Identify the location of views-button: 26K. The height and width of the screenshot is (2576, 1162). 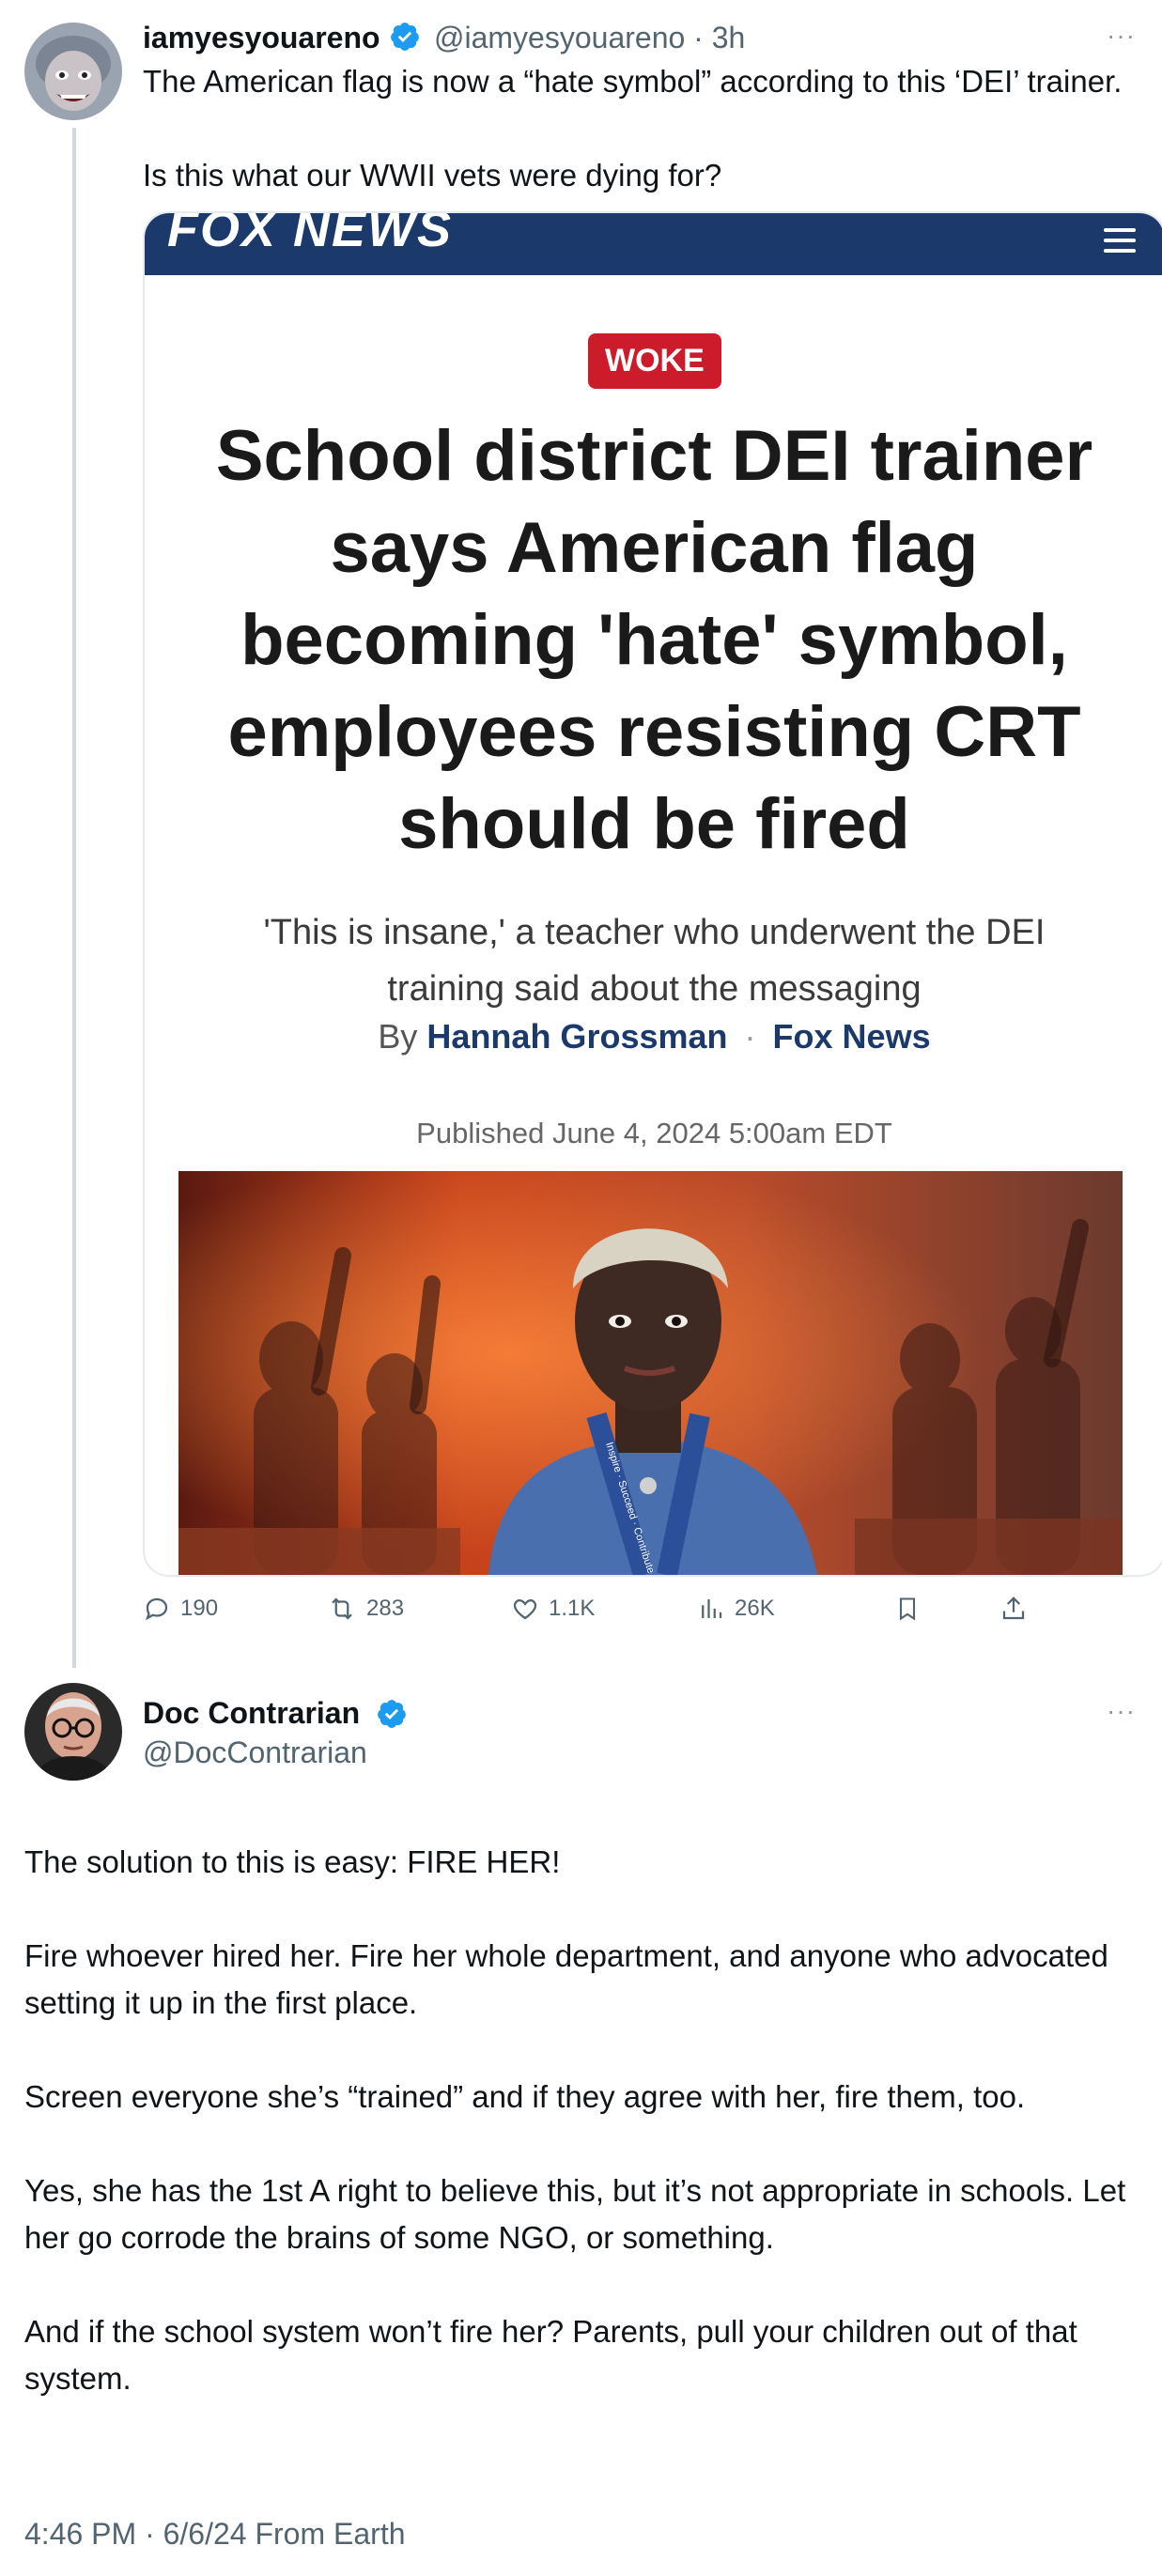
(736, 1609).